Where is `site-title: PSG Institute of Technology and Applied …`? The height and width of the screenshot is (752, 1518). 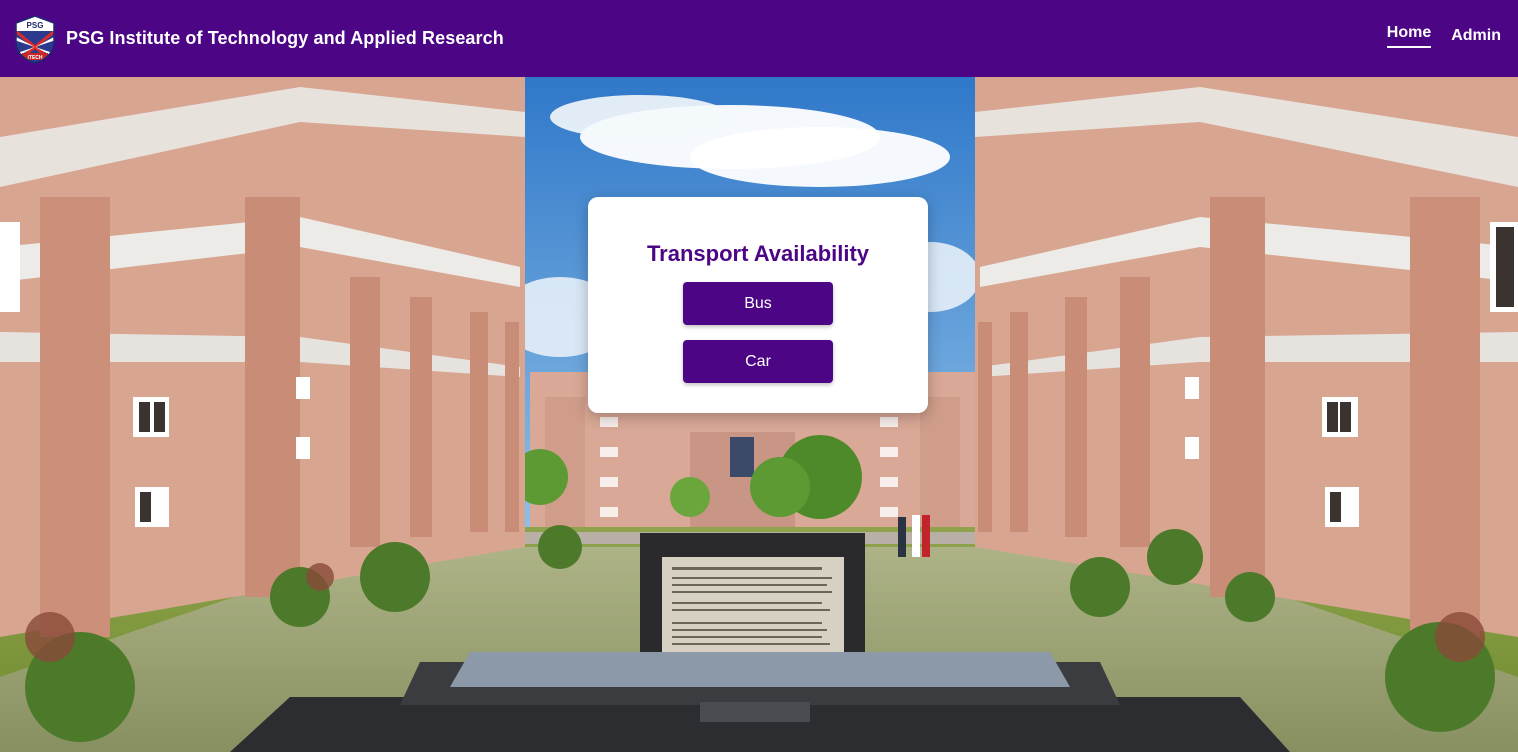 site-title: PSG Institute of Technology and Applied … is located at coordinates (285, 38).